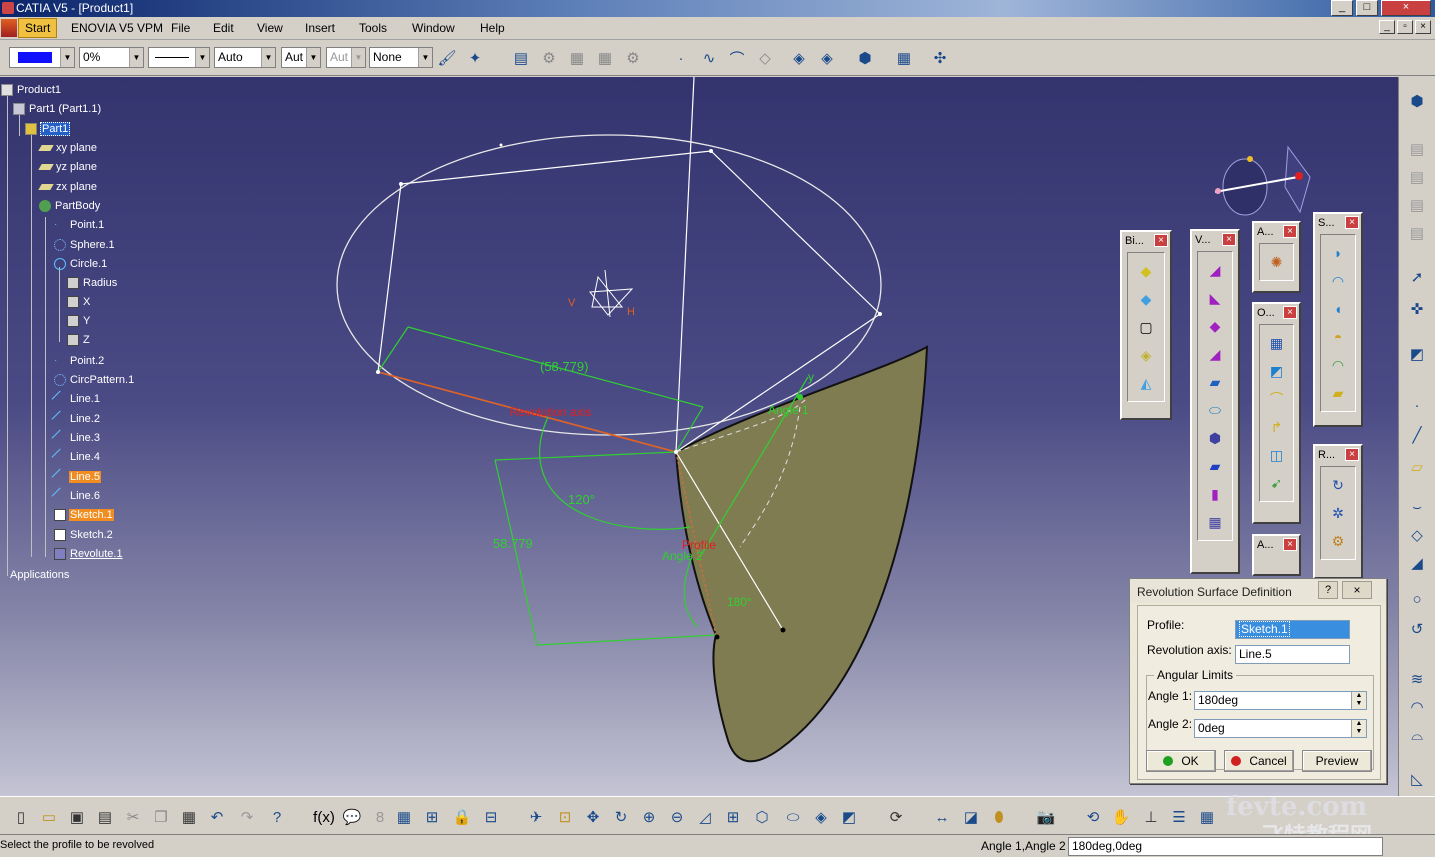 The width and height of the screenshot is (1435, 857). I want to click on spline-icon: ∿, so click(709, 58).